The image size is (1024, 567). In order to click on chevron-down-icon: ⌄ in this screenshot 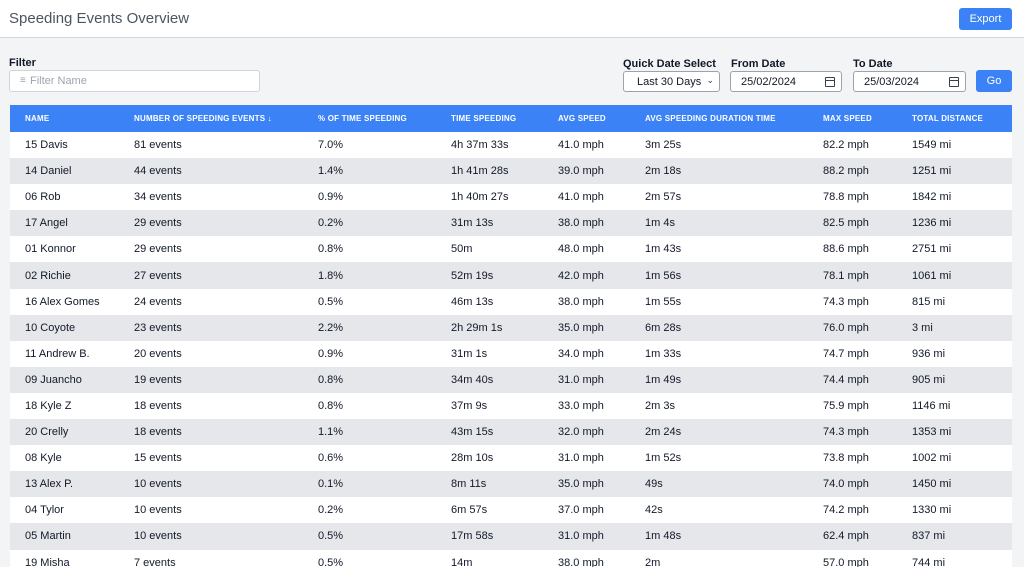, I will do `click(710, 80)`.